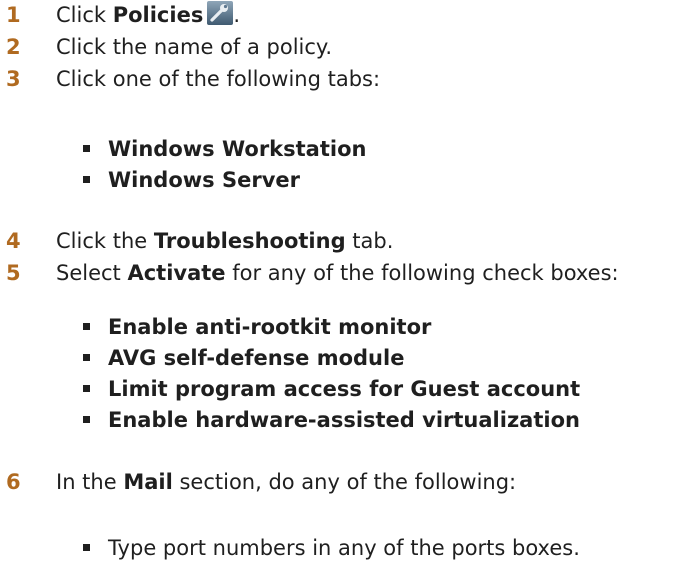 Image resolution: width=683 pixels, height=571 pixels. Describe the element at coordinates (13, 15) in the screenshot. I see `step-number: 1` at that location.